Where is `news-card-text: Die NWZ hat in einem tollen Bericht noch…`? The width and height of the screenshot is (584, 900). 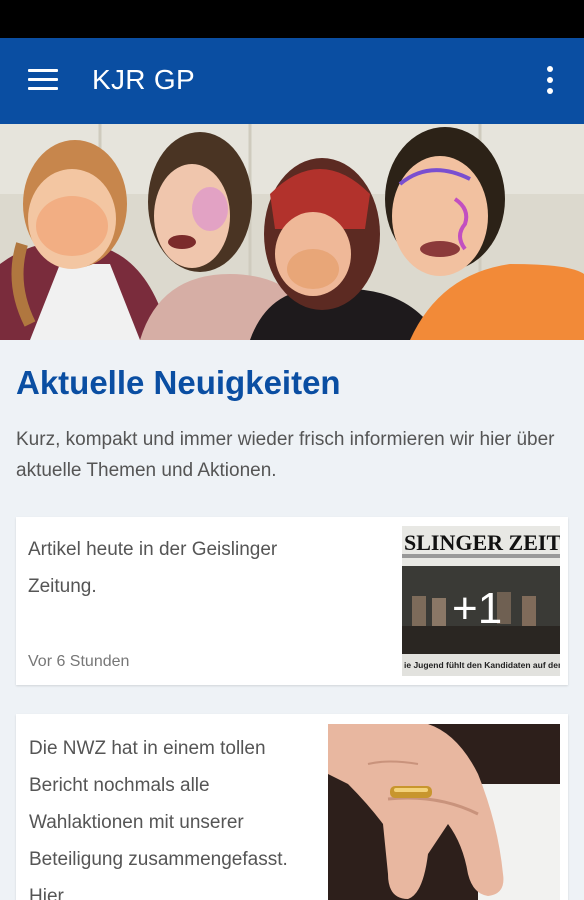 news-card-text: Die NWZ hat in einem tollen Bericht noch… is located at coordinates (158, 819).